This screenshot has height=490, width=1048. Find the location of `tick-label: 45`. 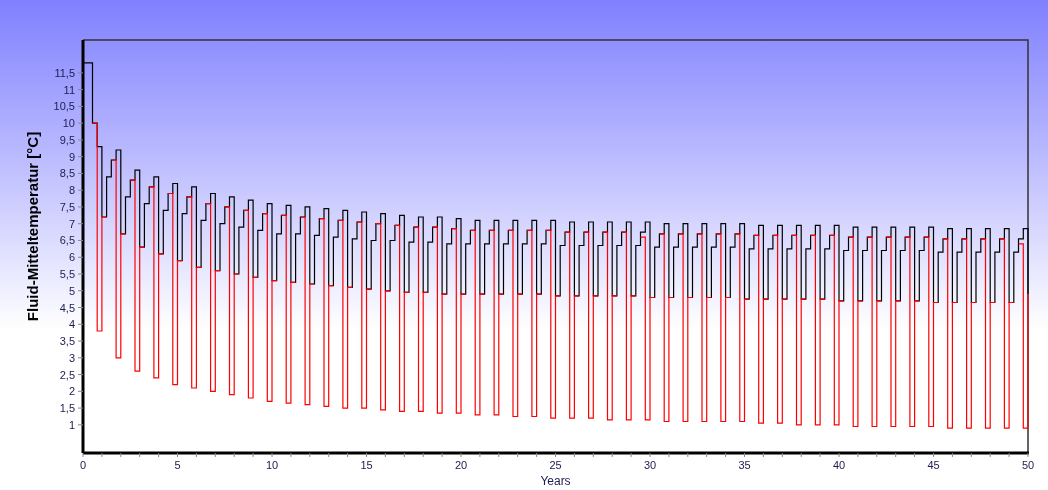

tick-label: 45 is located at coordinates (933, 465).